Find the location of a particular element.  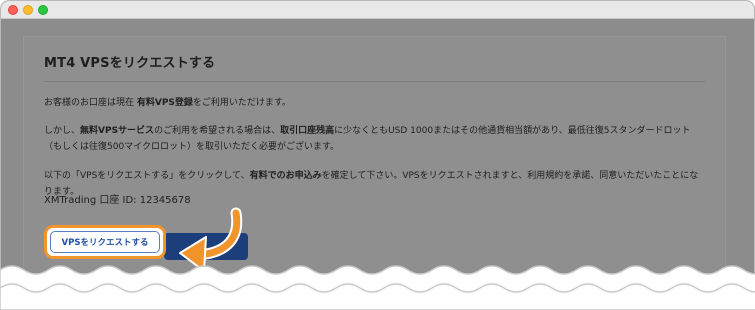

minimize-window-button is located at coordinates (28, 10).